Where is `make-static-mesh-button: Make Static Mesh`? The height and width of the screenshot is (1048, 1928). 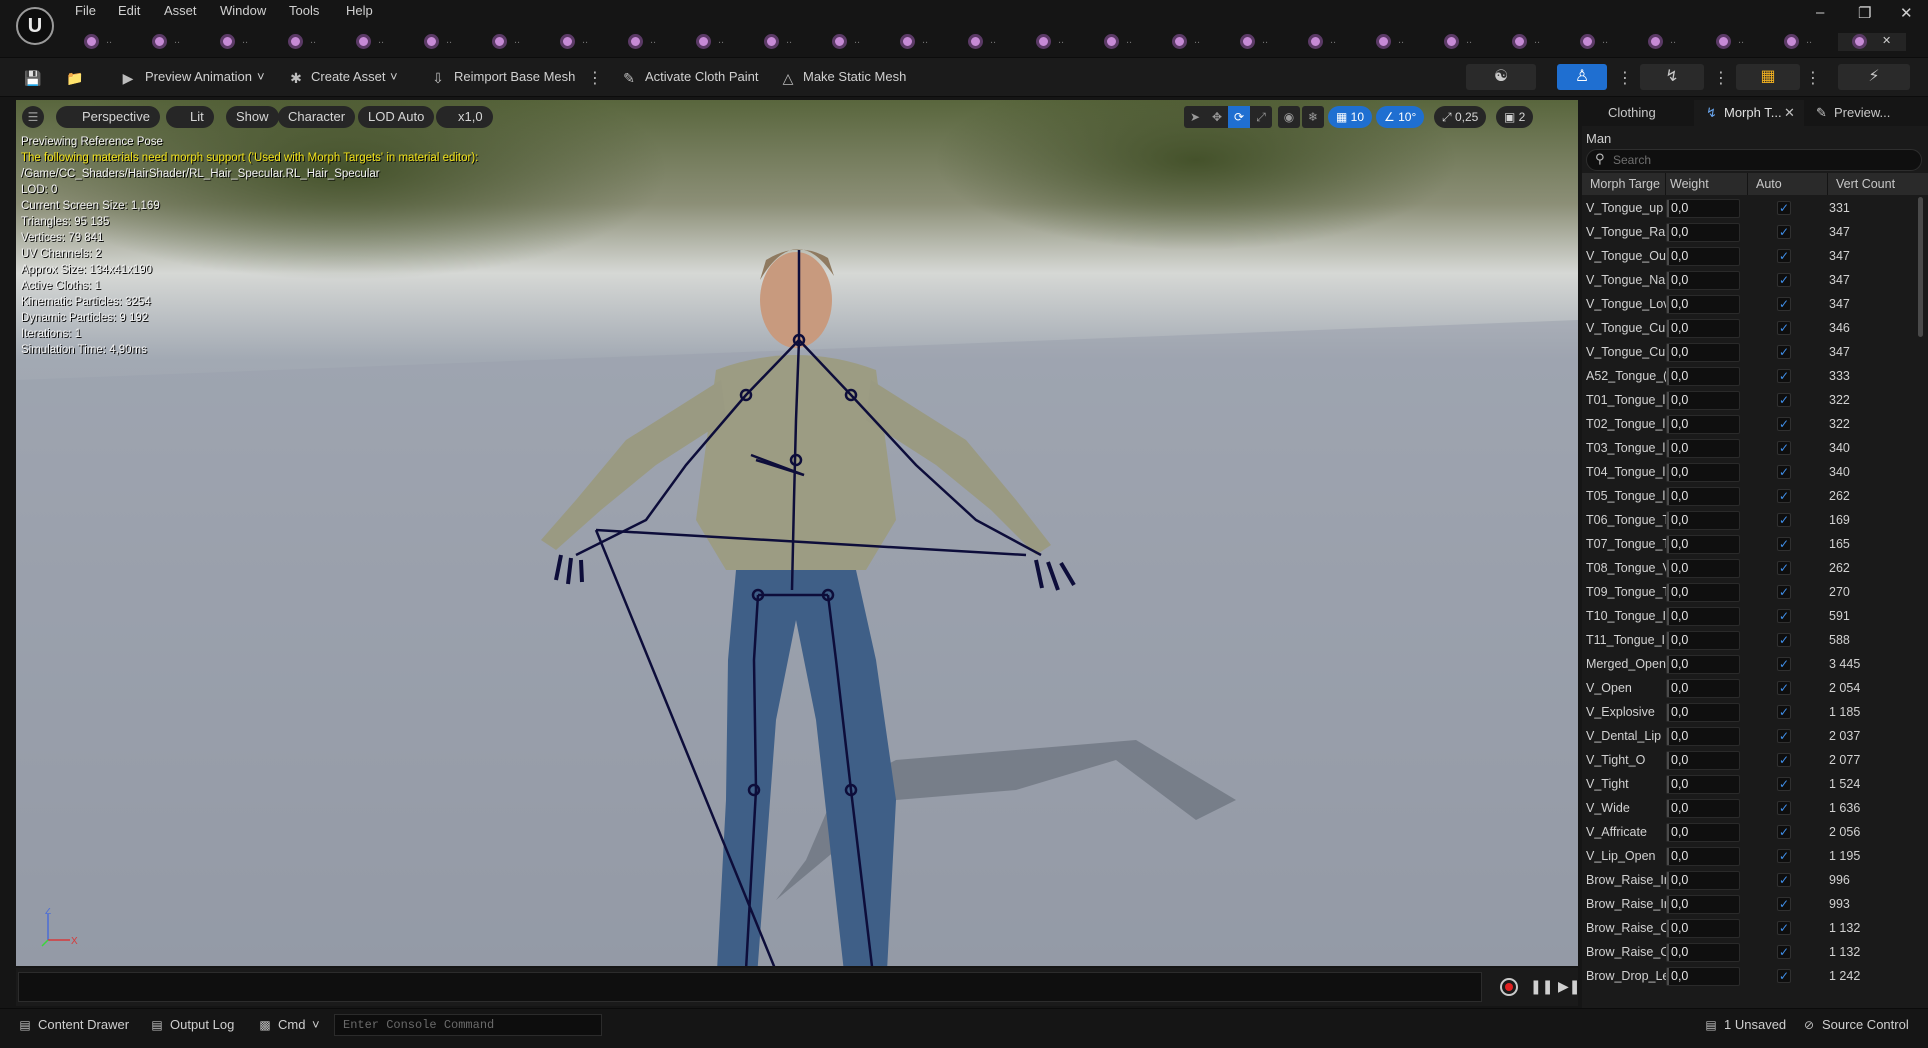
make-static-mesh-button: Make Static Mesh is located at coordinates (854, 76).